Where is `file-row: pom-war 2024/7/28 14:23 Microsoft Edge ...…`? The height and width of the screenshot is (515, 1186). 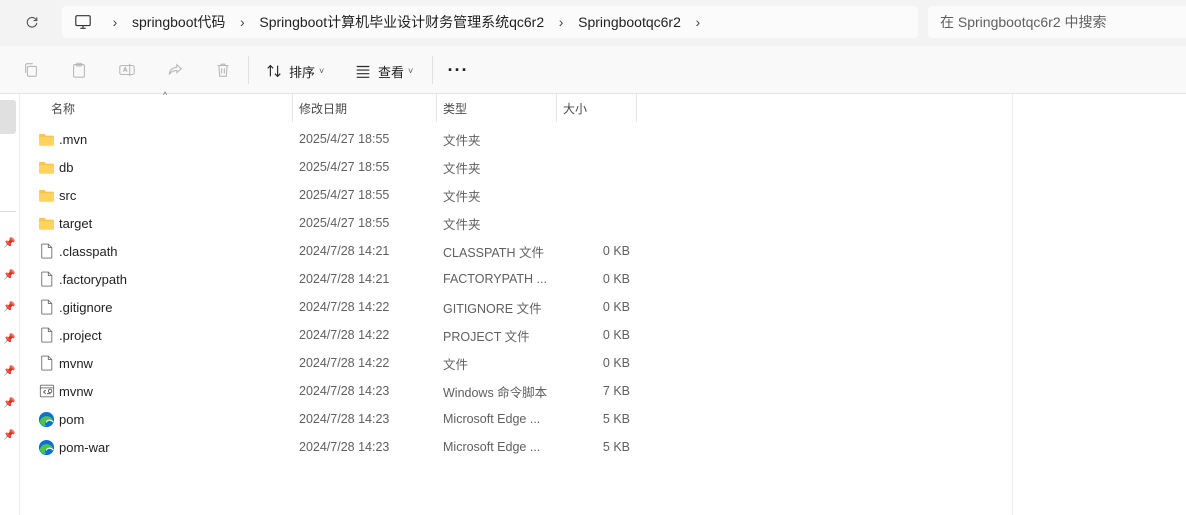
file-row: pom-war 2024/7/28 14:23 Microsoft Edge ...… is located at coordinates (516, 447).